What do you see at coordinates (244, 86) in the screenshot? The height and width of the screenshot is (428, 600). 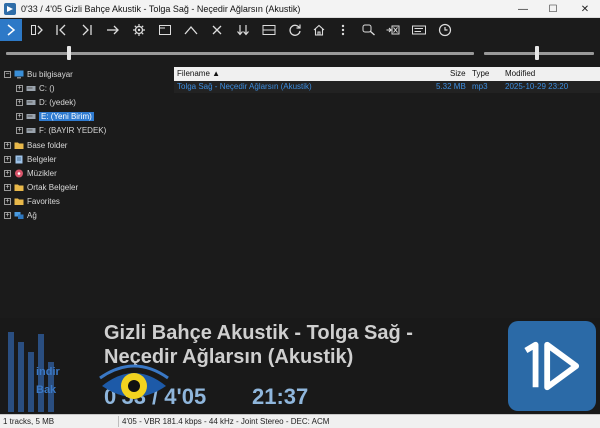 I see `cell-filename: Tolga Sağ - Neçedir Ağlarsın (Akustik)` at bounding box center [244, 86].